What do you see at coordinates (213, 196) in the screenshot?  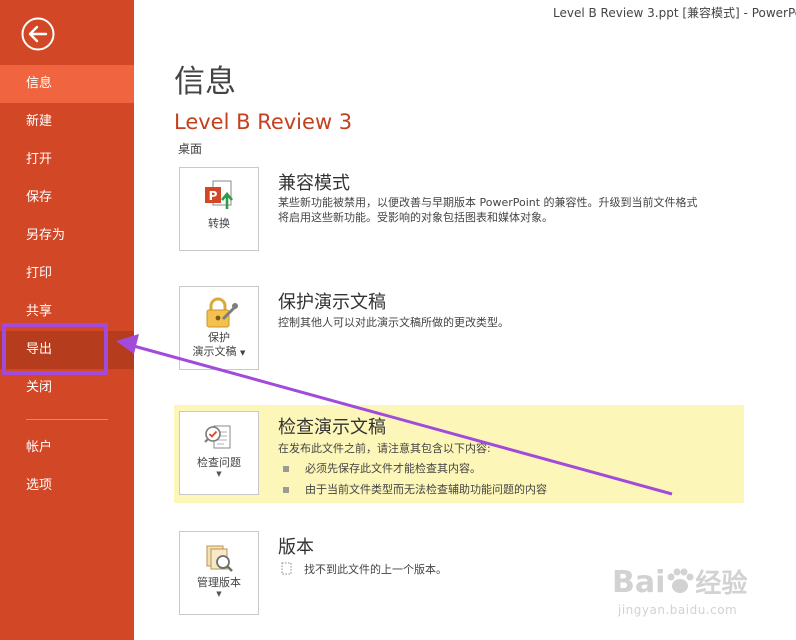 I see `svg-text: P` at bounding box center [213, 196].